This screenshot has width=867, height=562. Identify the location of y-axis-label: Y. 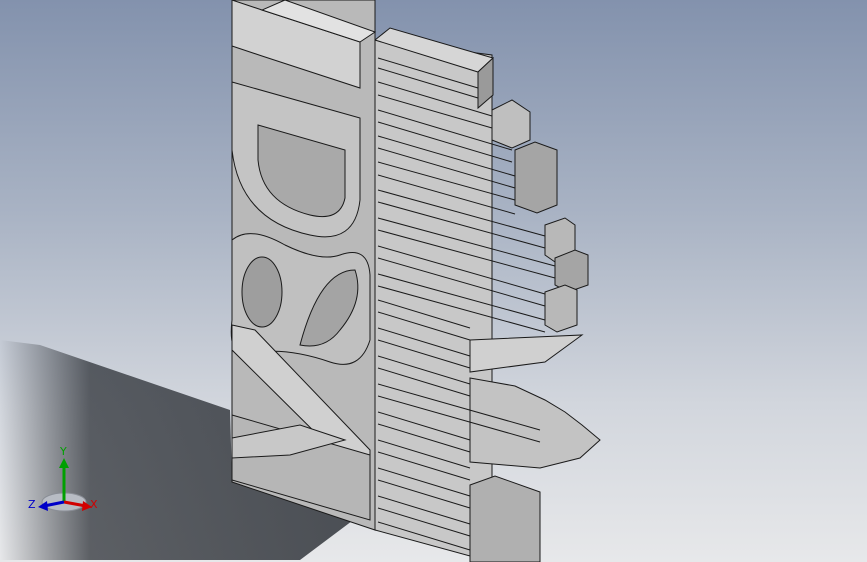
(63, 451).